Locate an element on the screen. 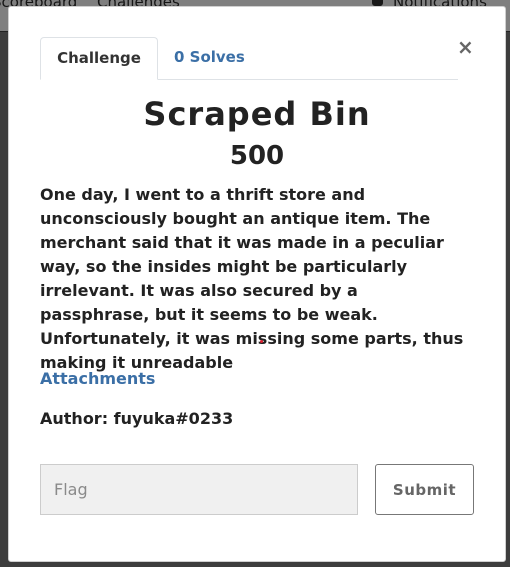  challenge-title: Scraped Bin is located at coordinates (257, 114).